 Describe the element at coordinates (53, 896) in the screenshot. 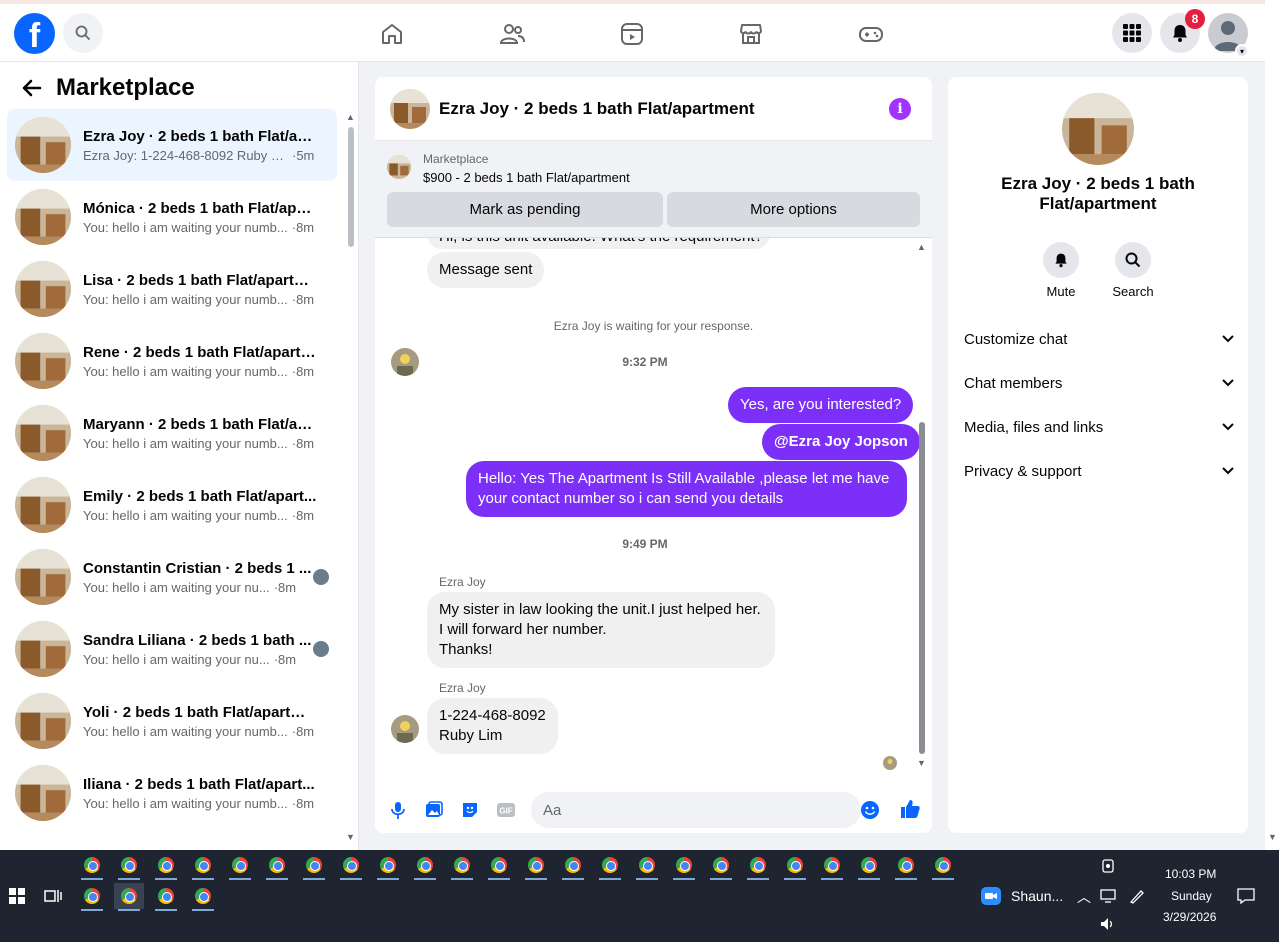

I see `task-view-icon` at that location.